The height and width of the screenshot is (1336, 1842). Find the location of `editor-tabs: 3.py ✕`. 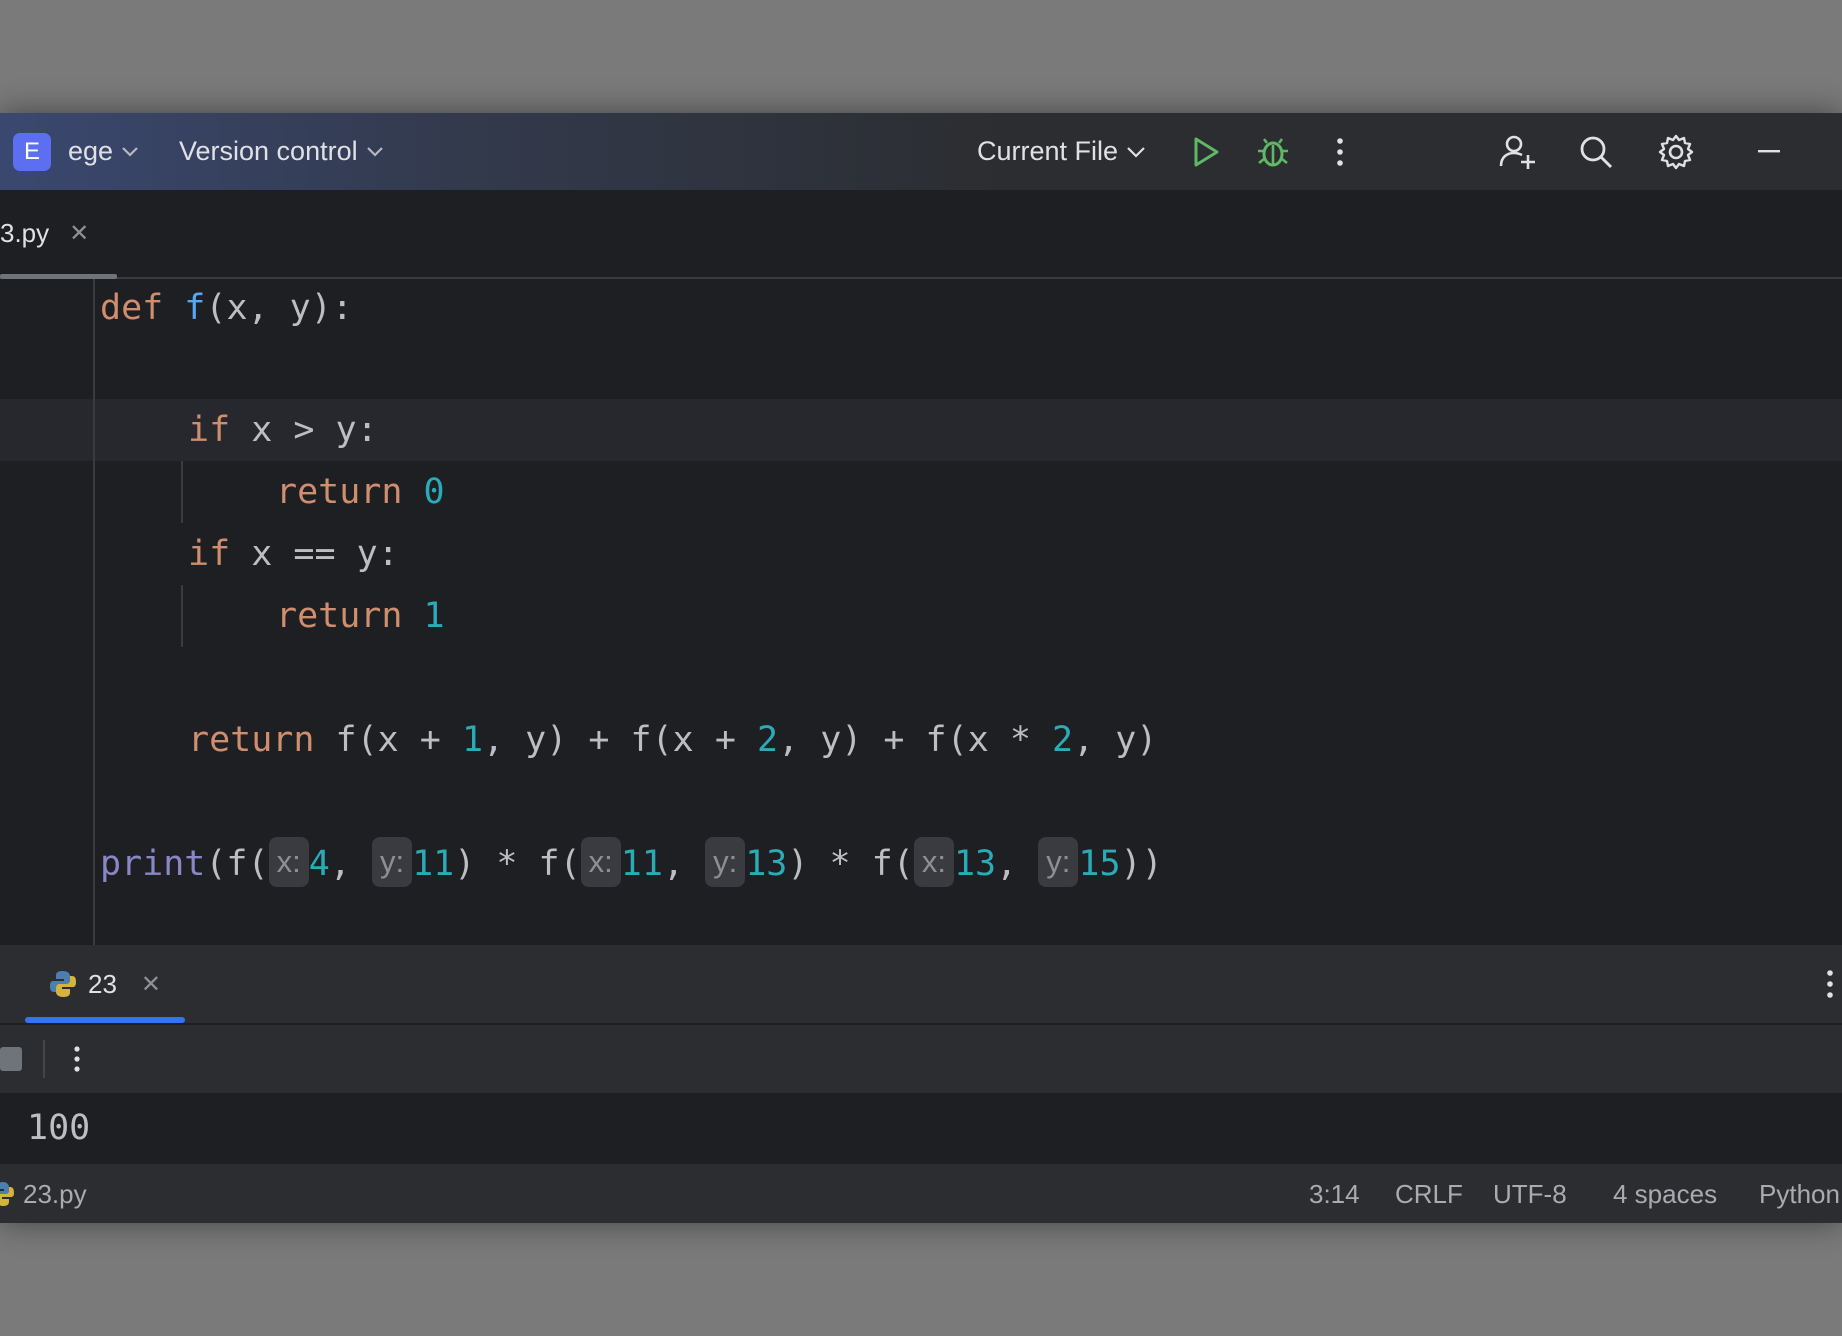

editor-tabs: 3.py ✕ is located at coordinates (921, 234).